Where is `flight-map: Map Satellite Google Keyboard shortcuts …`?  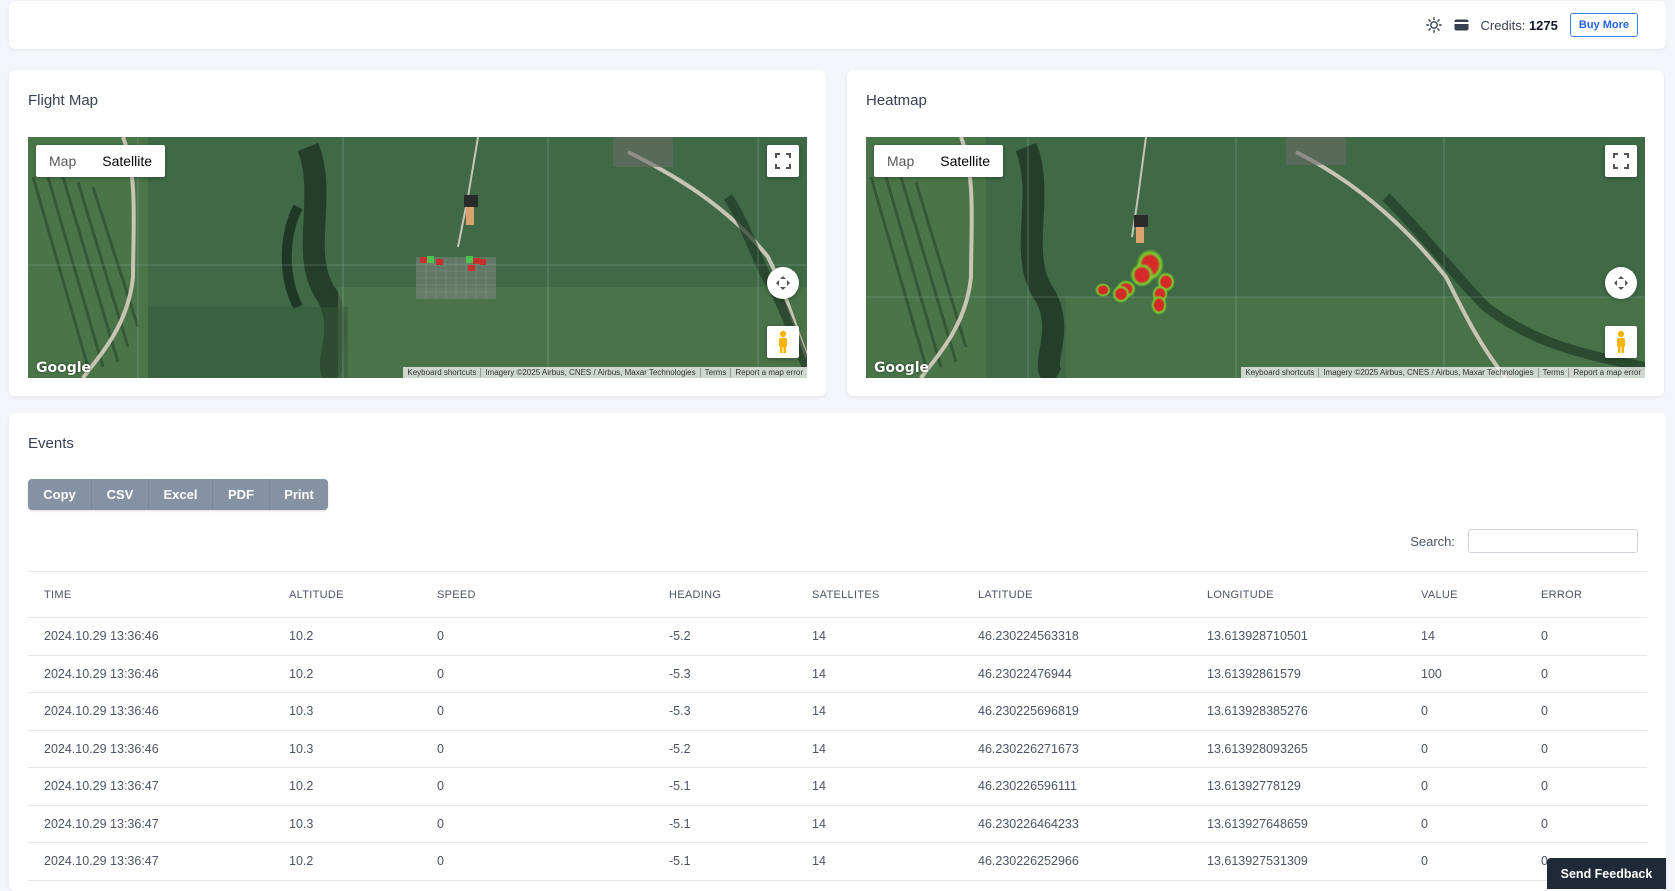 flight-map: Map Satellite Google Keyboard shortcuts … is located at coordinates (417, 257).